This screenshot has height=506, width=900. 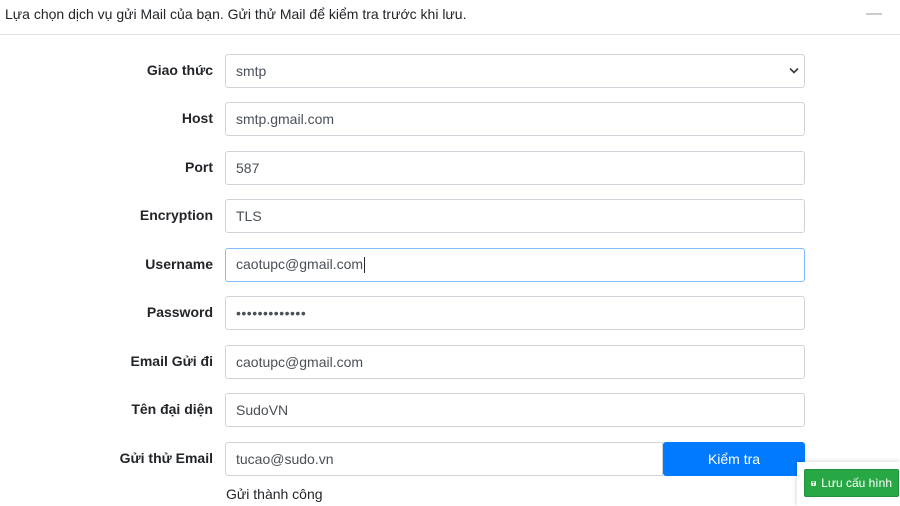 I want to click on save-config-label: Lưu cấu hình, so click(x=856, y=483).